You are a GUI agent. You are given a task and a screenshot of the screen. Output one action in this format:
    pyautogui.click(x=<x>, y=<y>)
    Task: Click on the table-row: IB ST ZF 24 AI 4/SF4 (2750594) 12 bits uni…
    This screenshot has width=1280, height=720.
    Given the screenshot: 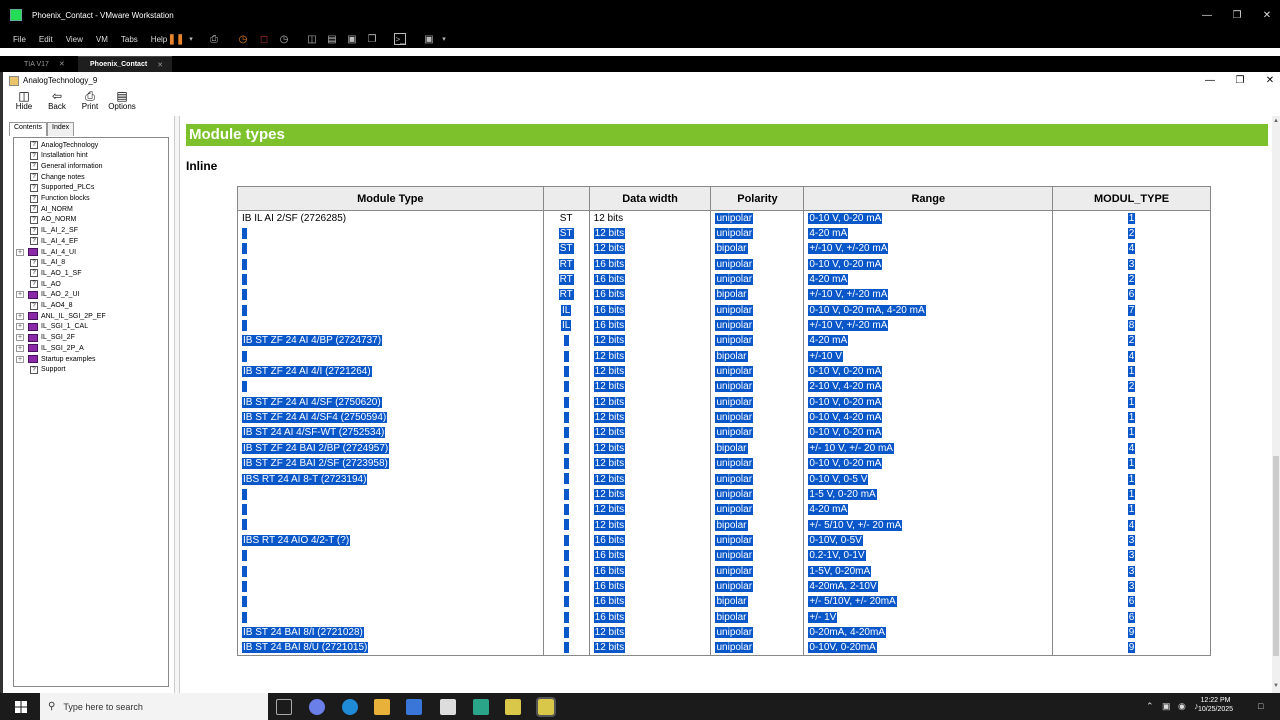 What is the action you would take?
    pyautogui.click(x=724, y=417)
    